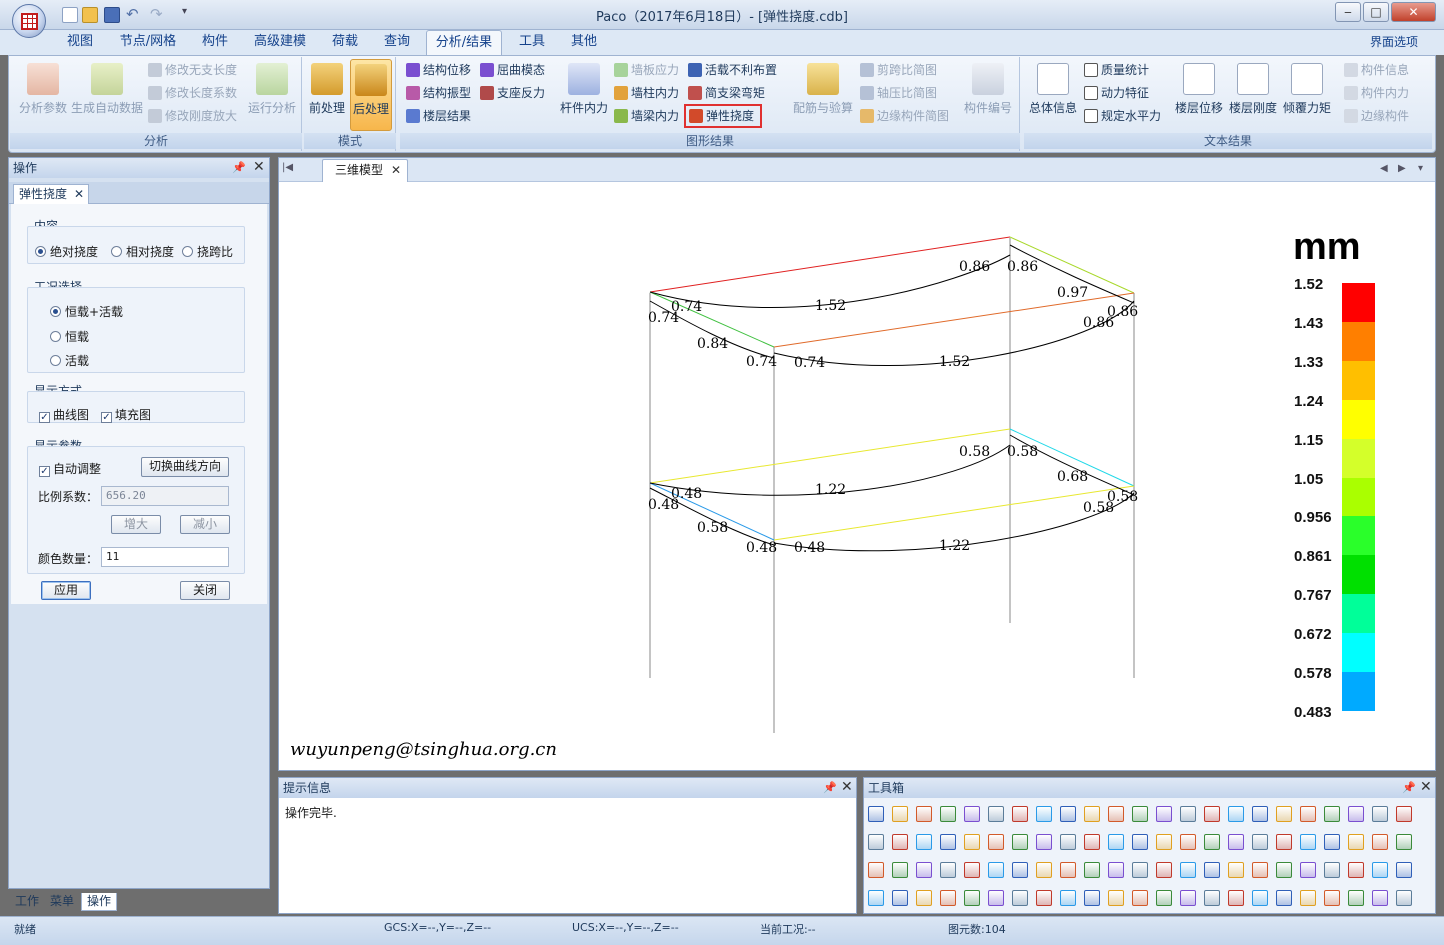 This screenshot has width=1444, height=945. Describe the element at coordinates (327, 89) in the screenshot. I see `preprocess-button: 前处理` at that location.